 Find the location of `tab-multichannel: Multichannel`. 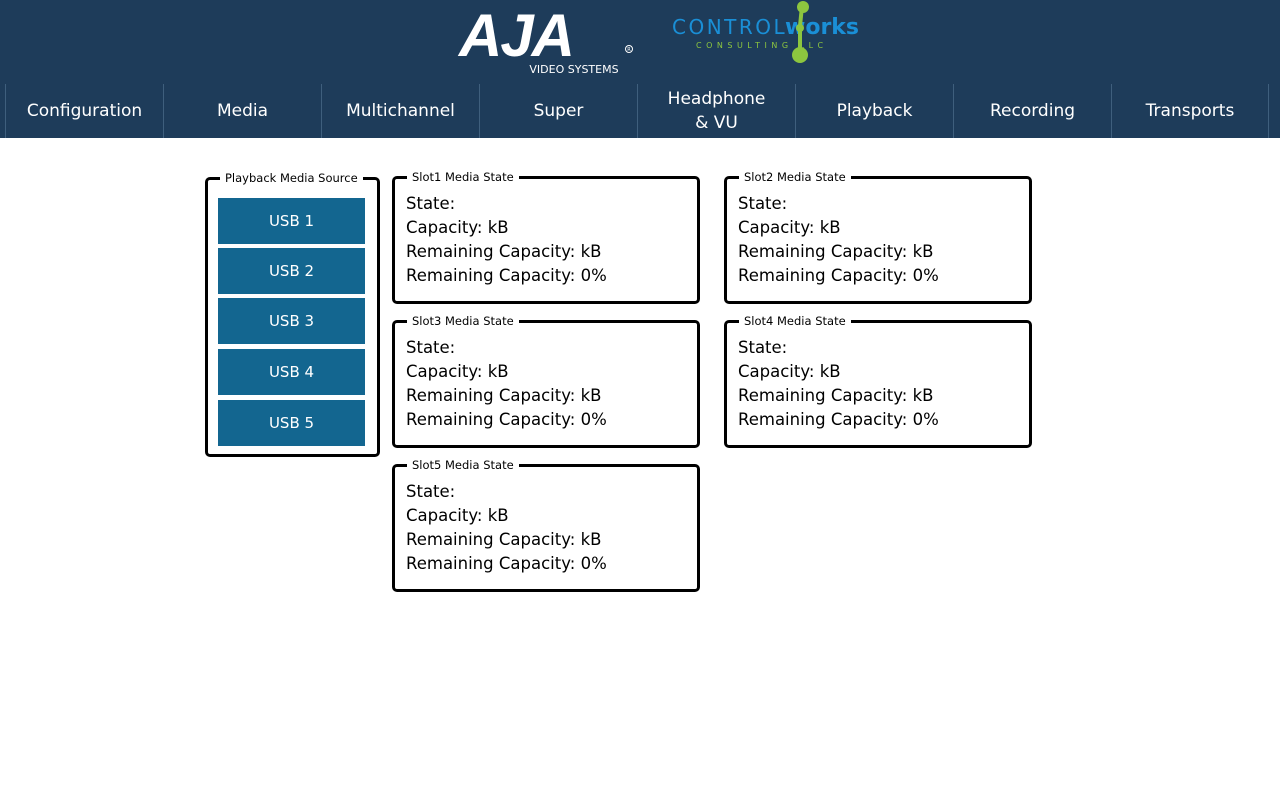

tab-multichannel: Multichannel is located at coordinates (400, 111).